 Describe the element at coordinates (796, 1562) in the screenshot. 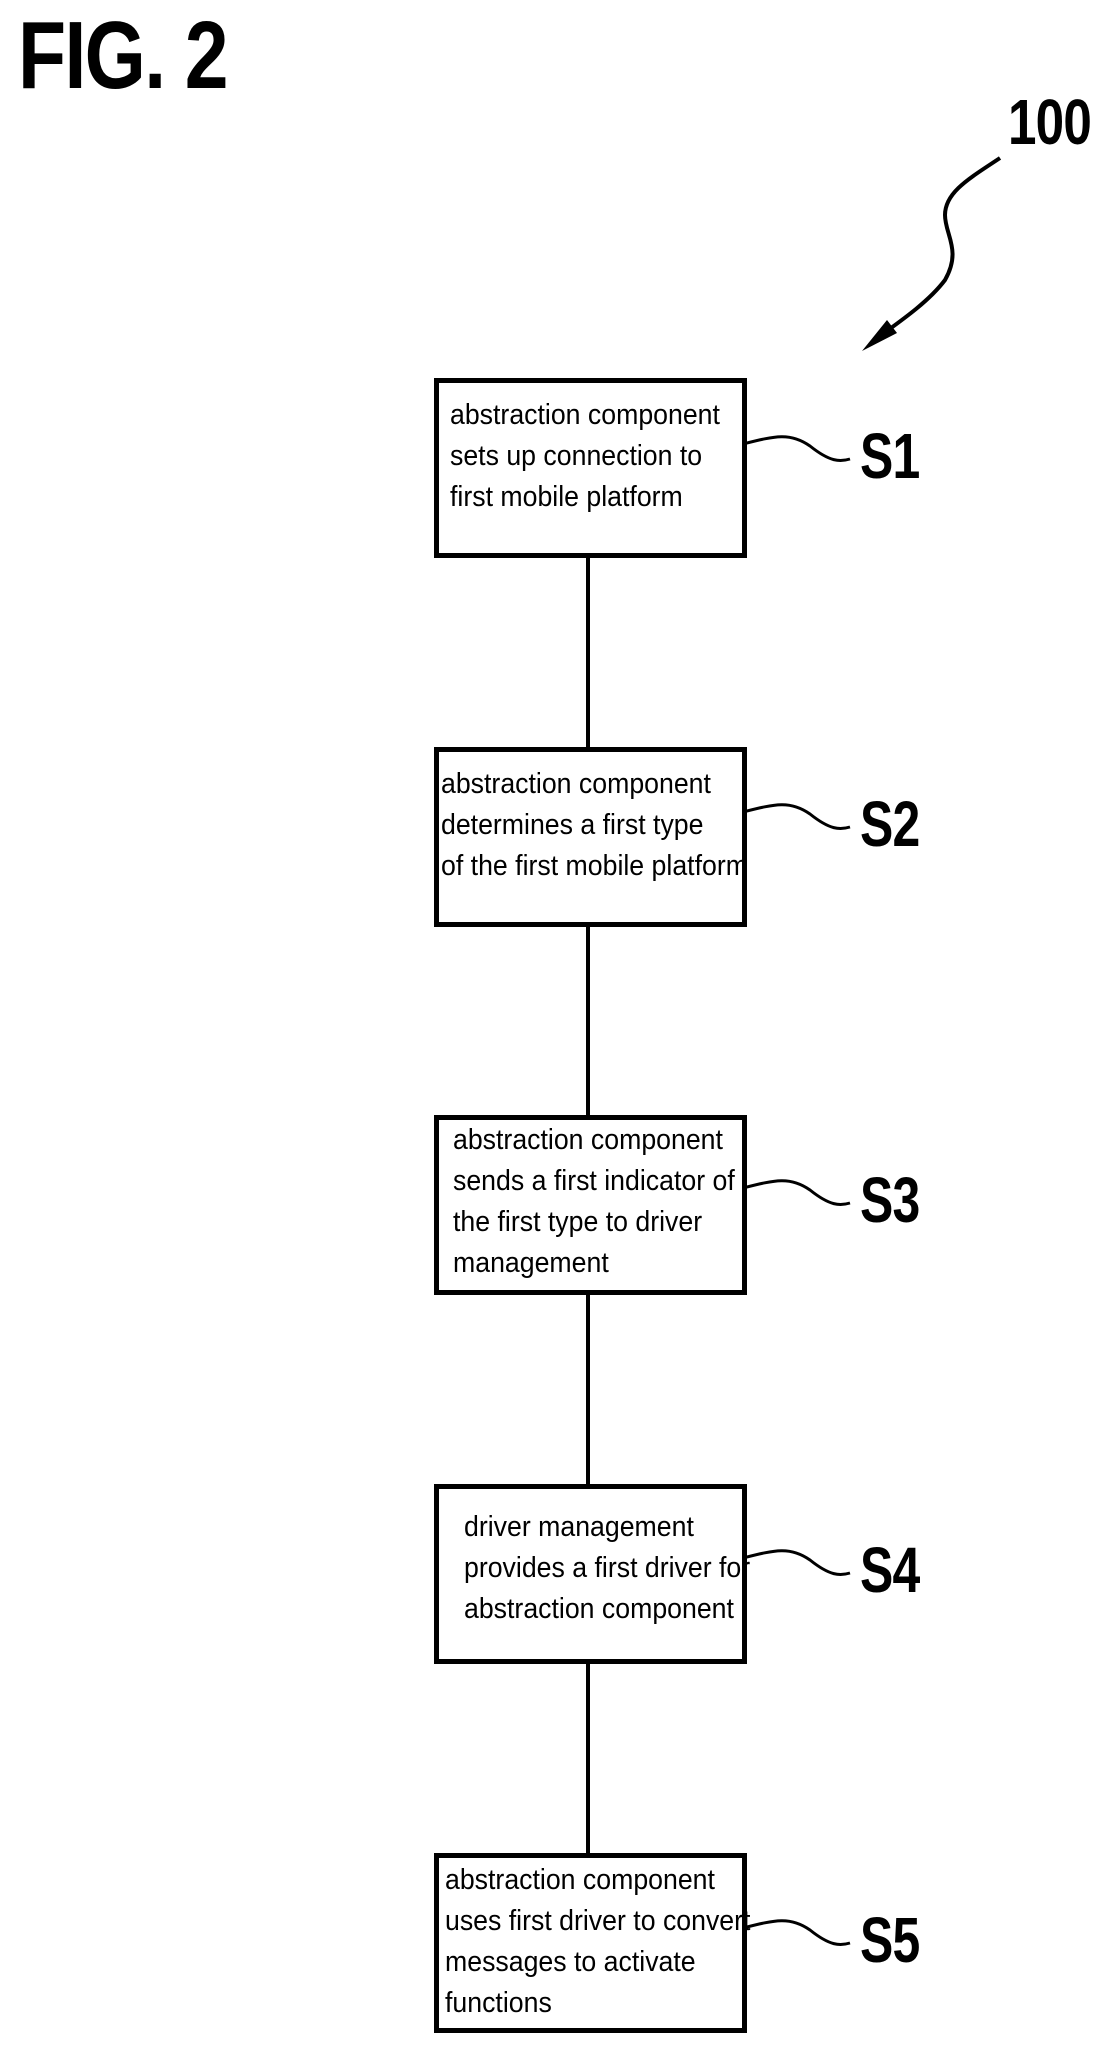

I see `leader-line-s4` at that location.